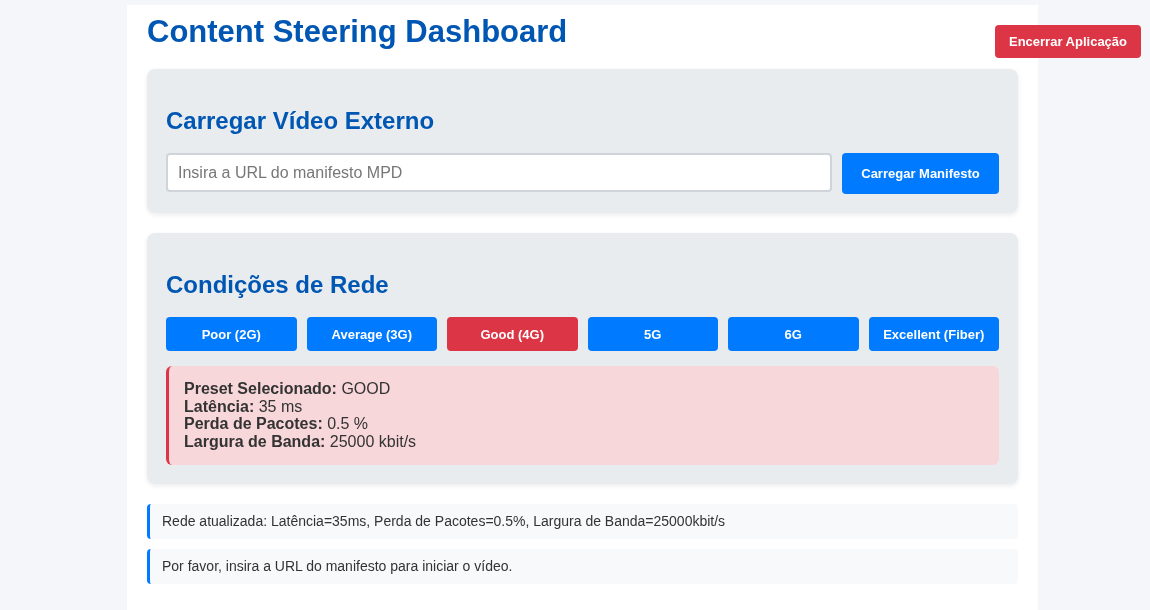  I want to click on url-input-field: Insira a URL do manifesto MPD, so click(499, 172).